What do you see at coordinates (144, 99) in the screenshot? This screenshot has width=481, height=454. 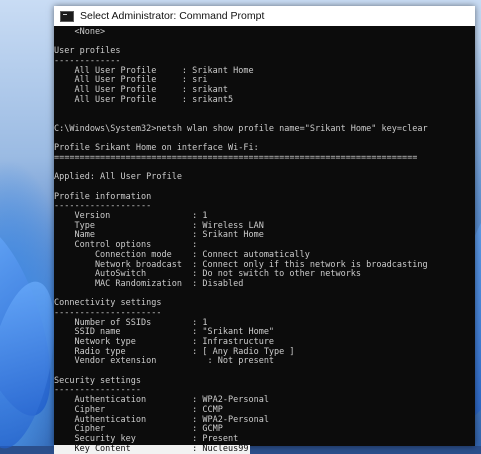 I see `console-line: All User Profile : srikant5` at bounding box center [144, 99].